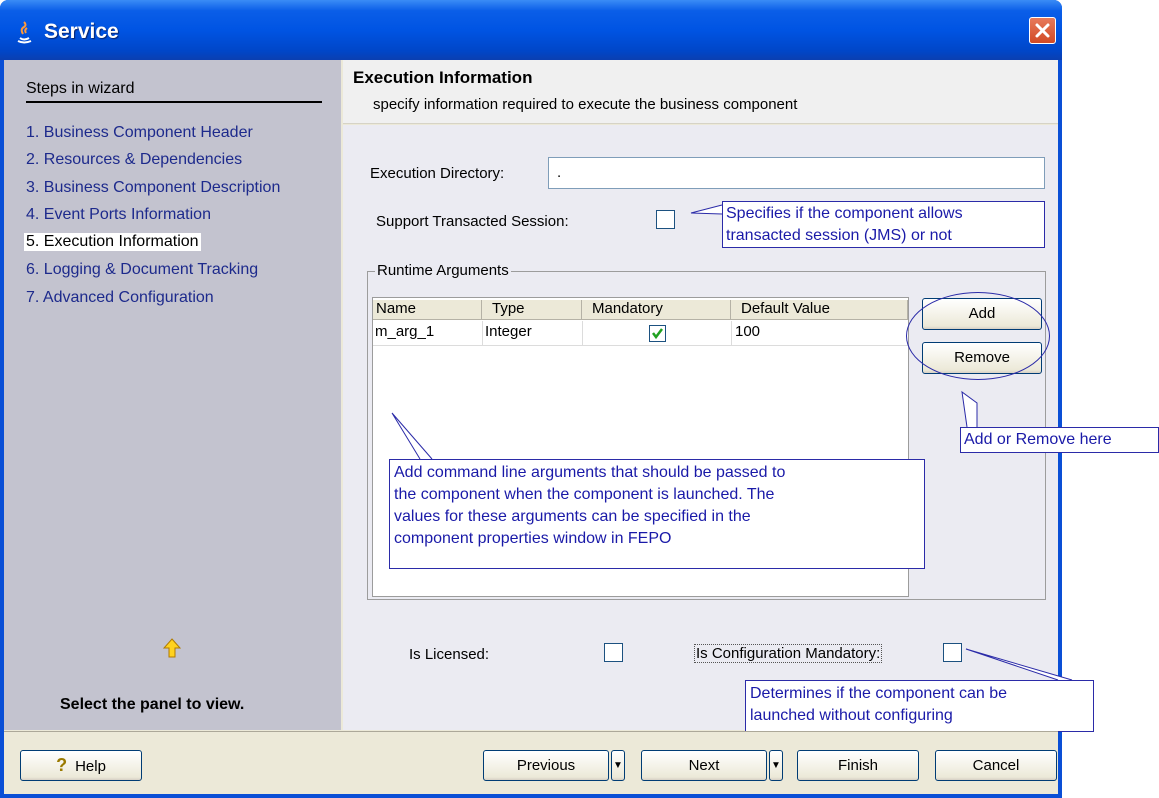  Describe the element at coordinates (996, 765) in the screenshot. I see `cancel-button: Cancel` at that location.